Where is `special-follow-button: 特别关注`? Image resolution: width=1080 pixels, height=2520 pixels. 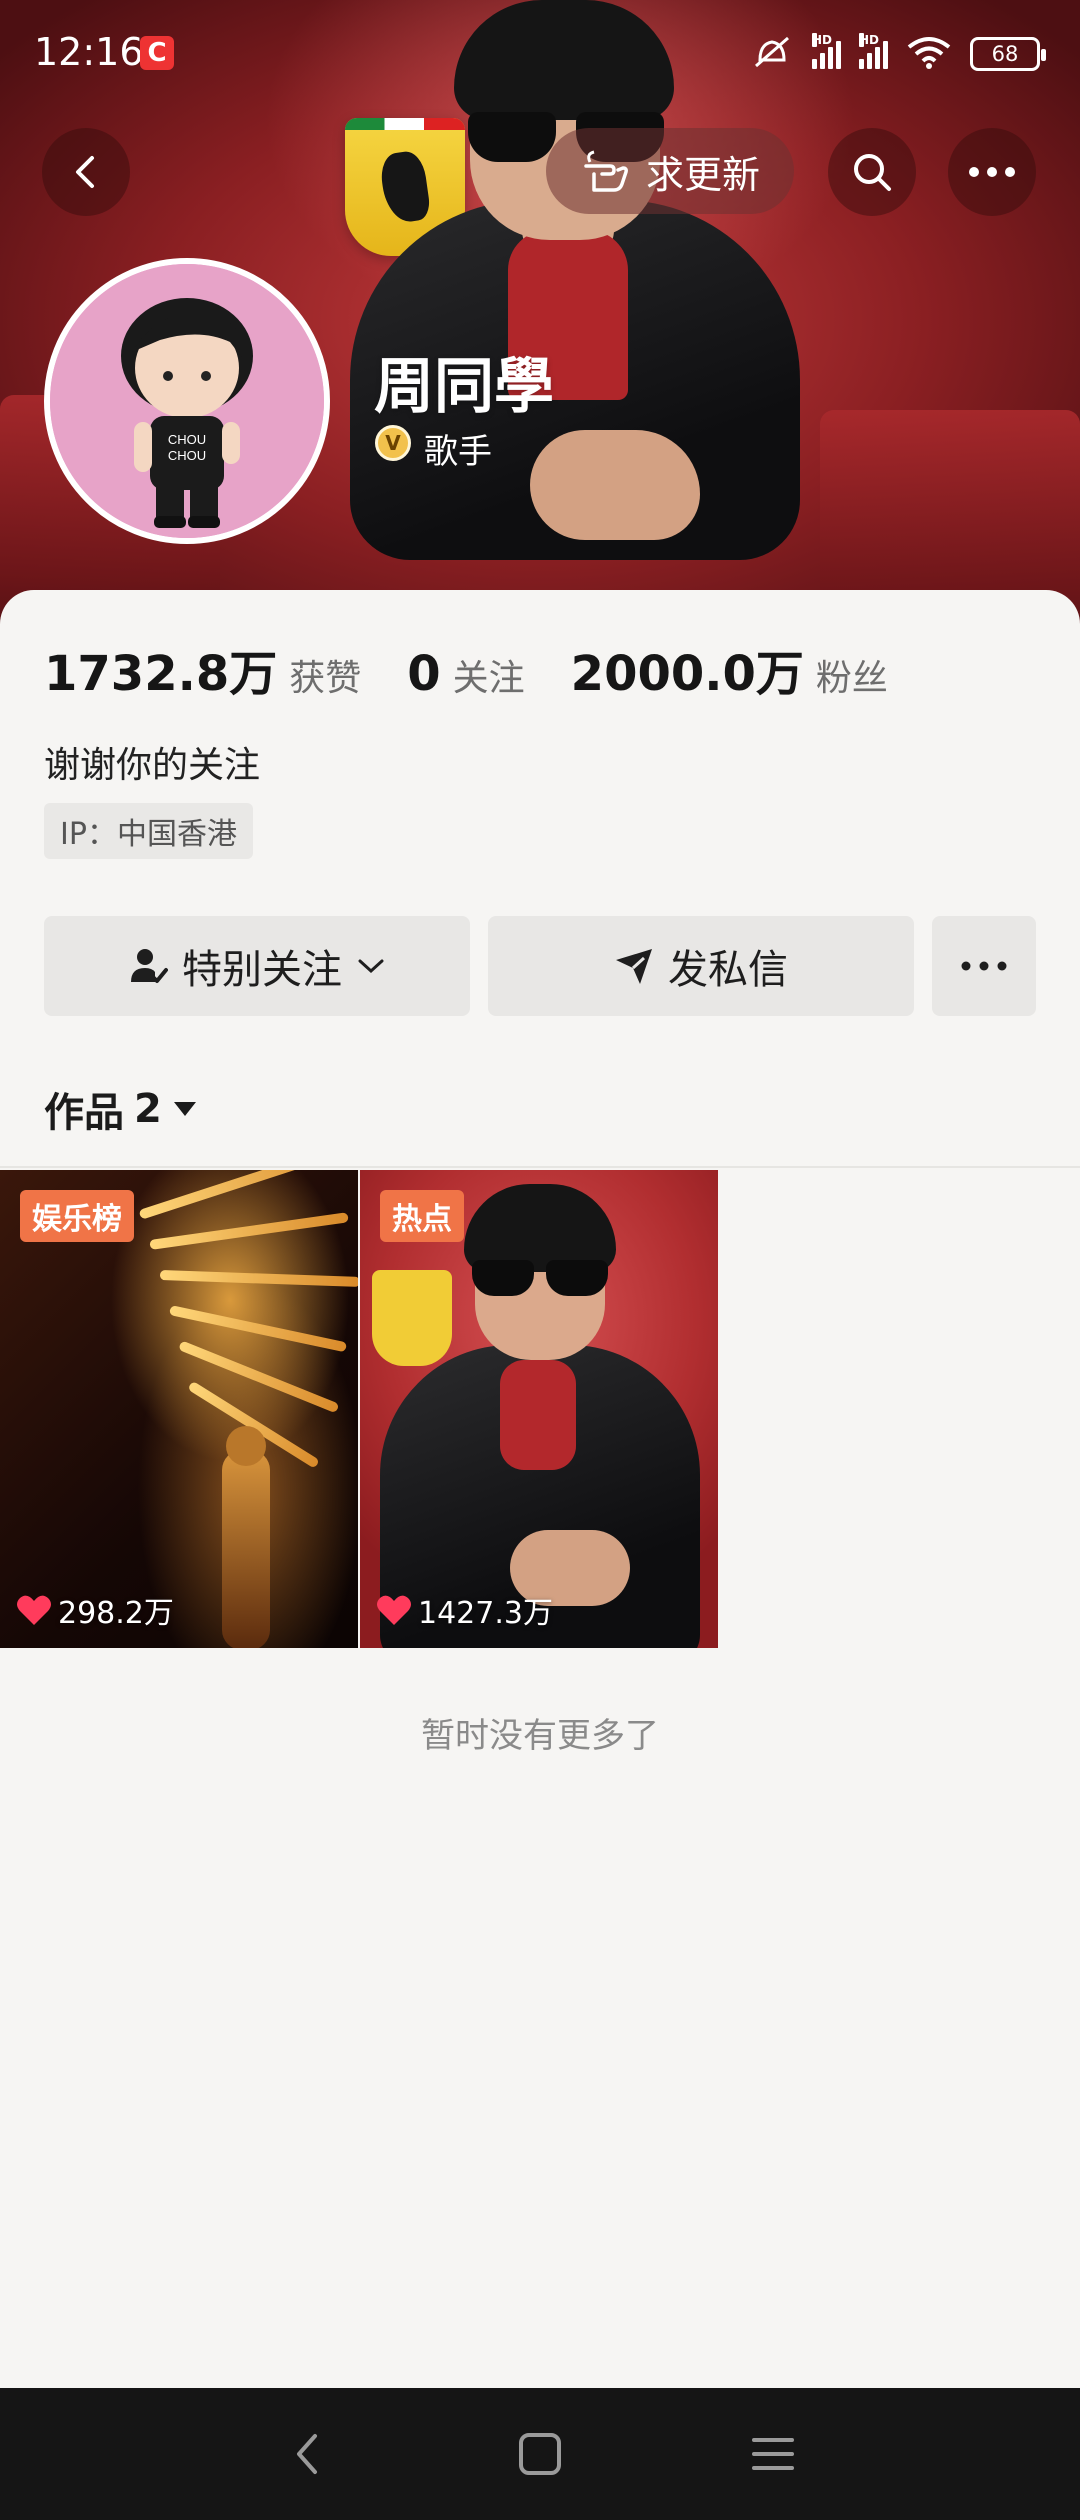
special-follow-button: 特别关注 is located at coordinates (257, 966).